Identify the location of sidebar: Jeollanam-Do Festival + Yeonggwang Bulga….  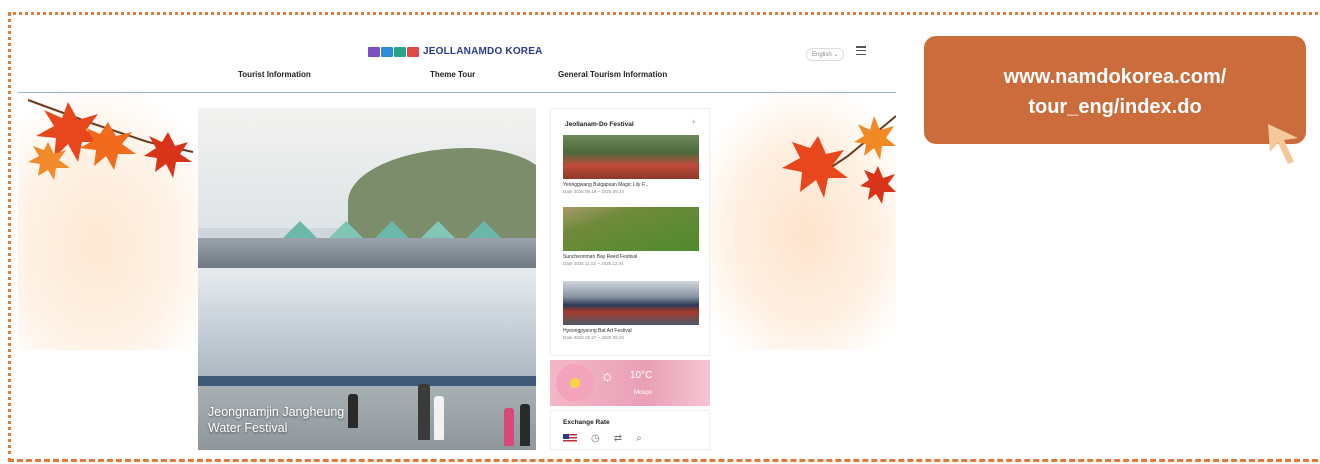
(630, 279).